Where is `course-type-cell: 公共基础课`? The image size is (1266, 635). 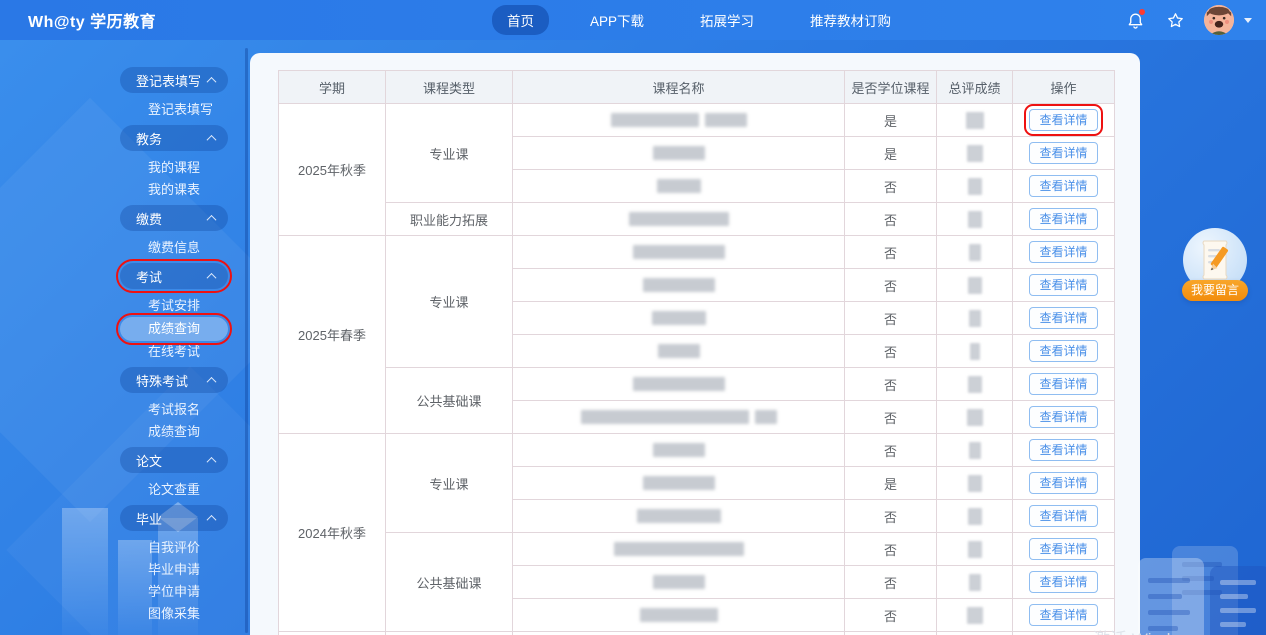
course-type-cell: 公共基础课 is located at coordinates (449, 400).